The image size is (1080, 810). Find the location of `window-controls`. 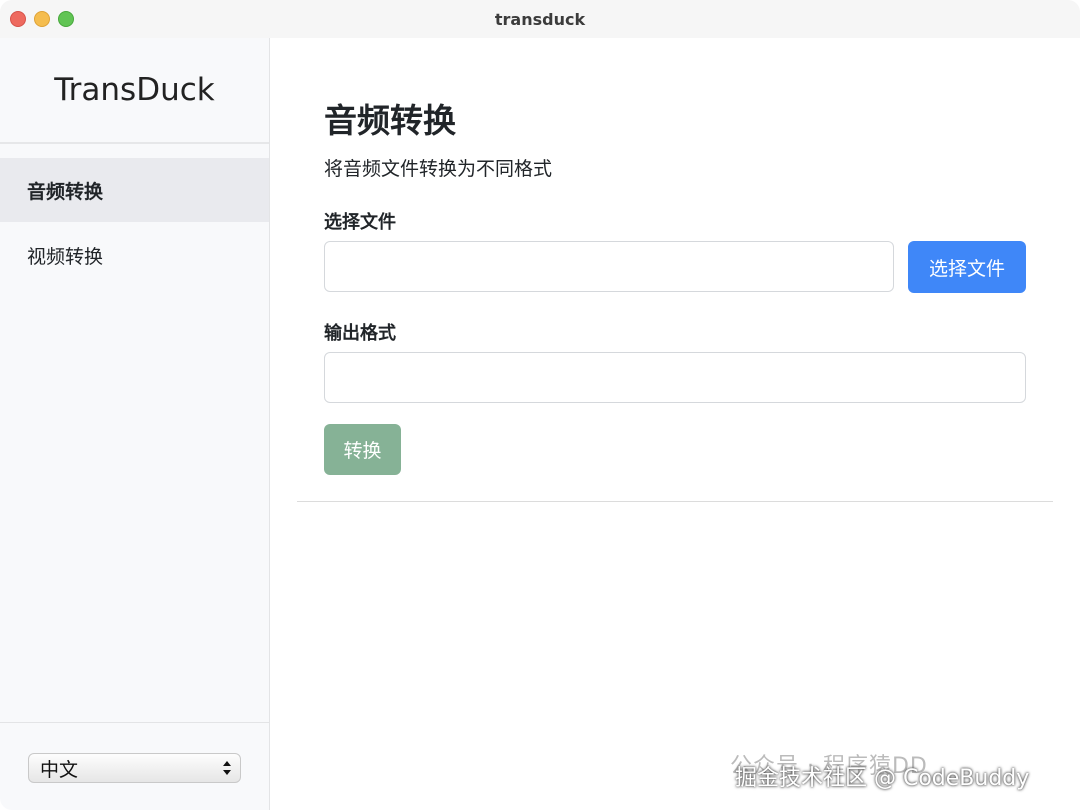

window-controls is located at coordinates (42, 19).